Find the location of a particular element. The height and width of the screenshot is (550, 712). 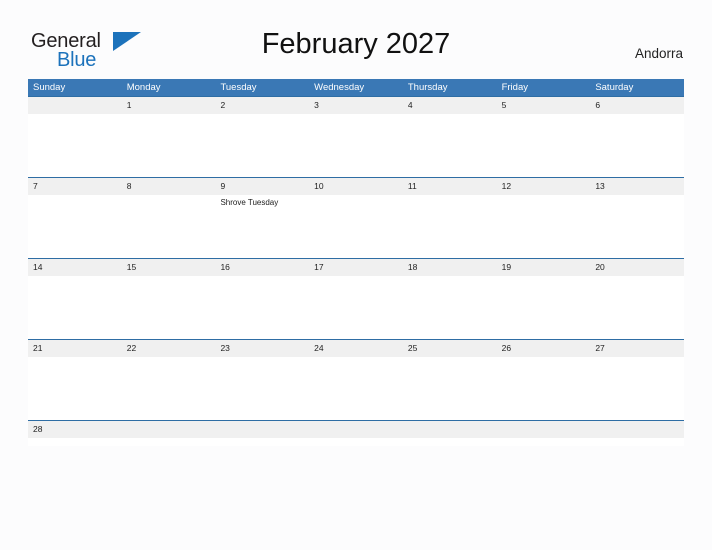

calendar-day-number: 12 is located at coordinates (506, 186).